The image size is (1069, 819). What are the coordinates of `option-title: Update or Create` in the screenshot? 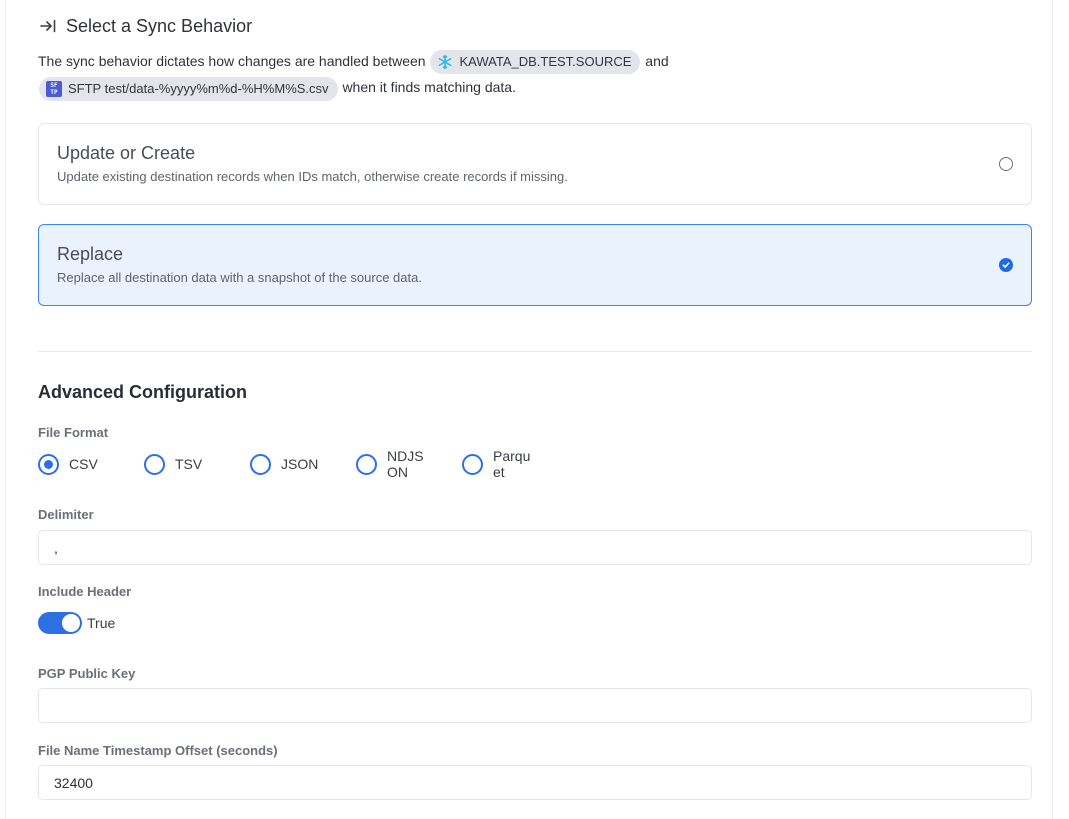 It's located at (126, 153).